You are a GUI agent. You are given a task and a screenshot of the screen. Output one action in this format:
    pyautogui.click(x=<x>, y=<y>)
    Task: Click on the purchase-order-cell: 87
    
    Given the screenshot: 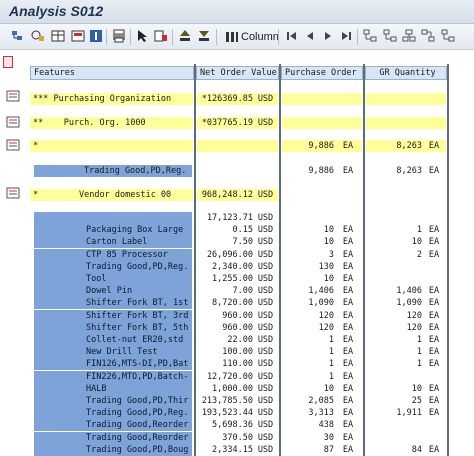 What is the action you would take?
    pyautogui.click(x=308, y=449)
    